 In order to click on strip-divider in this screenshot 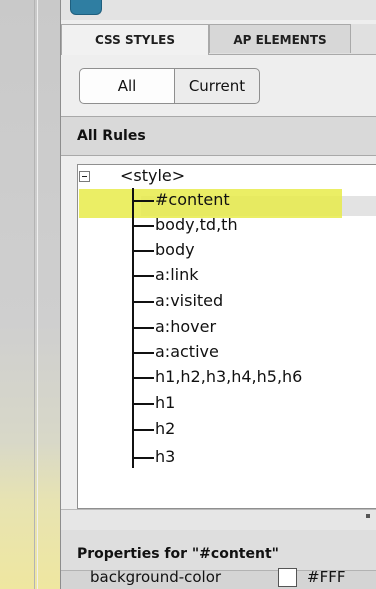, I will do `click(34, 294)`.